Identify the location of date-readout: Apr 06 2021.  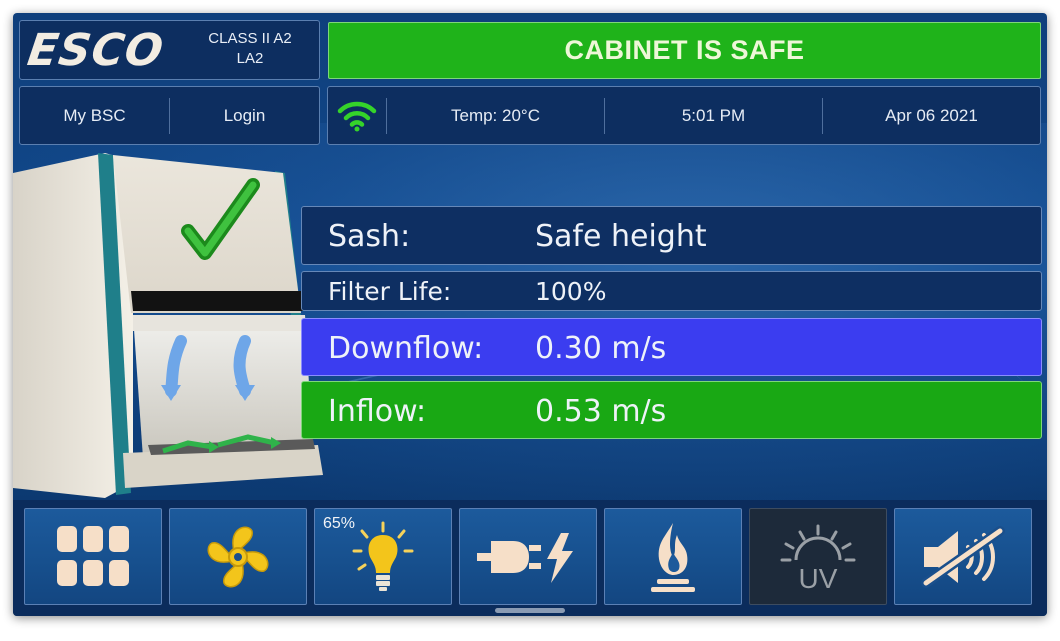
(931, 115).